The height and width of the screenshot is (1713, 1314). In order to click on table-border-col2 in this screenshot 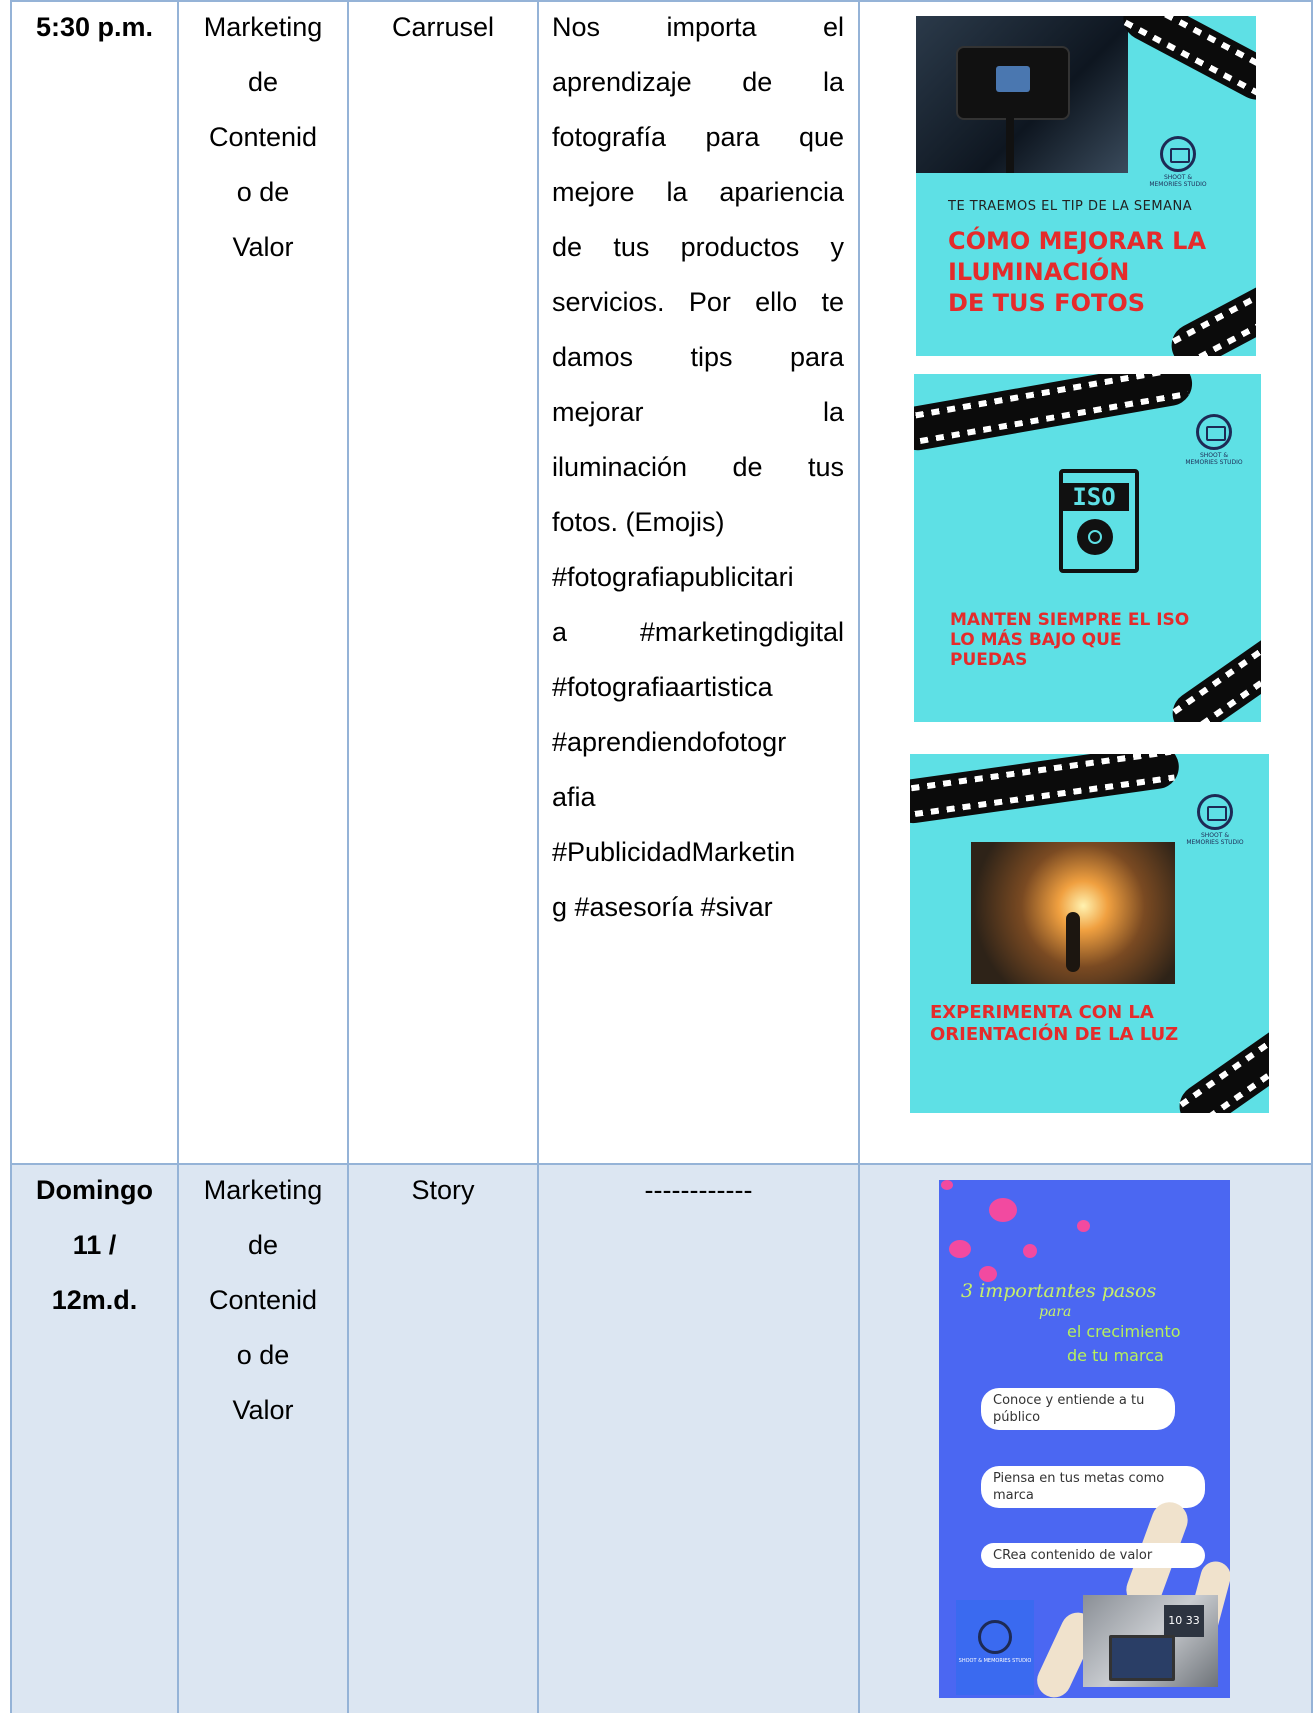, I will do `click(348, 856)`.